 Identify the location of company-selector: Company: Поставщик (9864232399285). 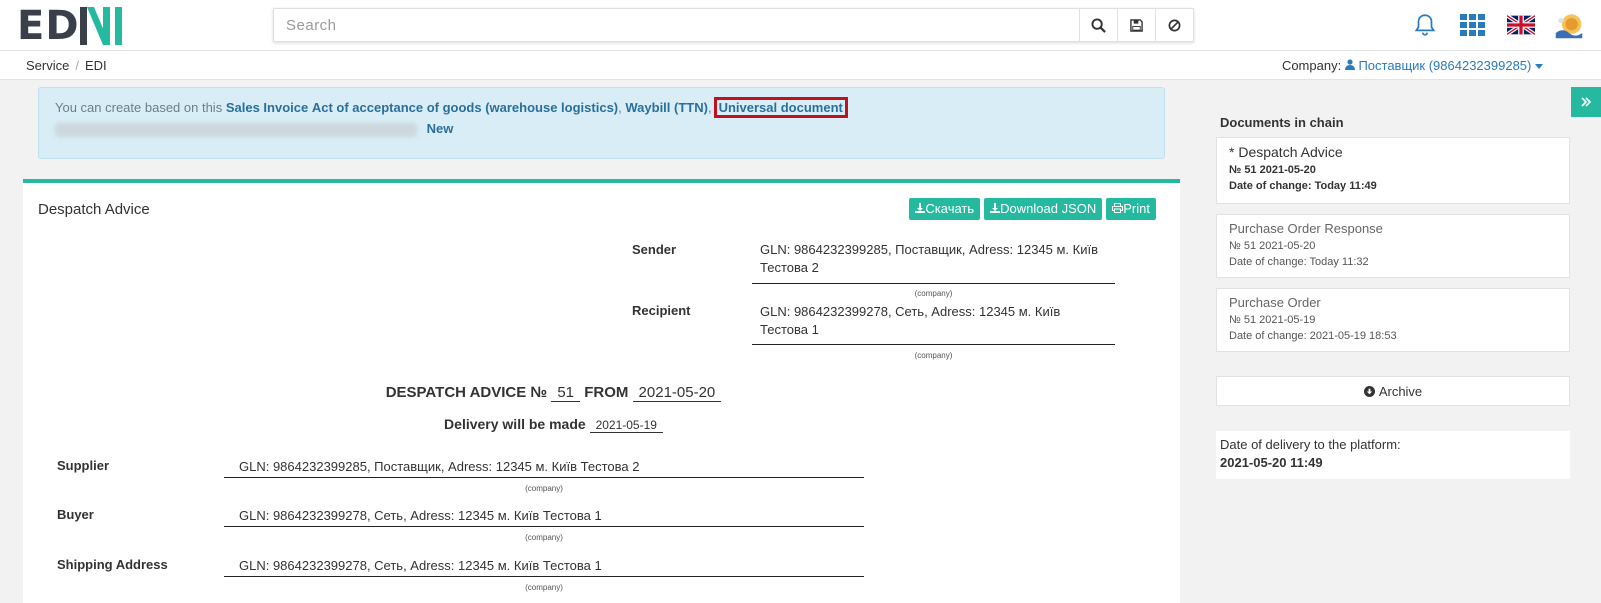
(1412, 65).